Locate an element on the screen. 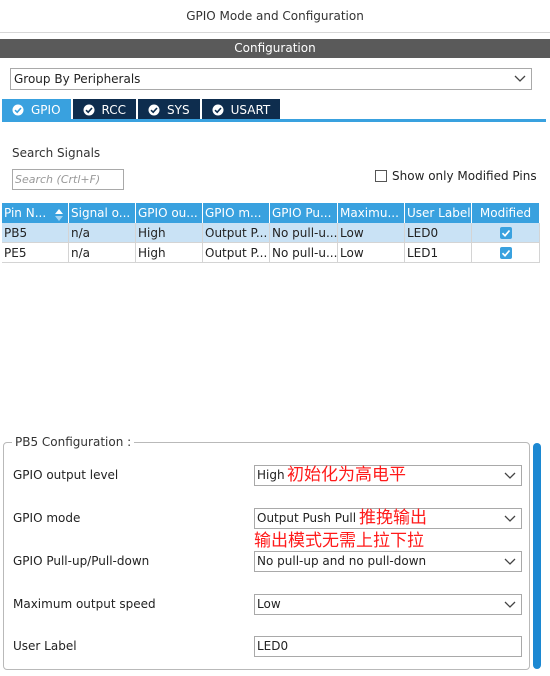 This screenshot has height=676, width=550. output-level-annotation: 初始化为高电平 is located at coordinates (346, 475).